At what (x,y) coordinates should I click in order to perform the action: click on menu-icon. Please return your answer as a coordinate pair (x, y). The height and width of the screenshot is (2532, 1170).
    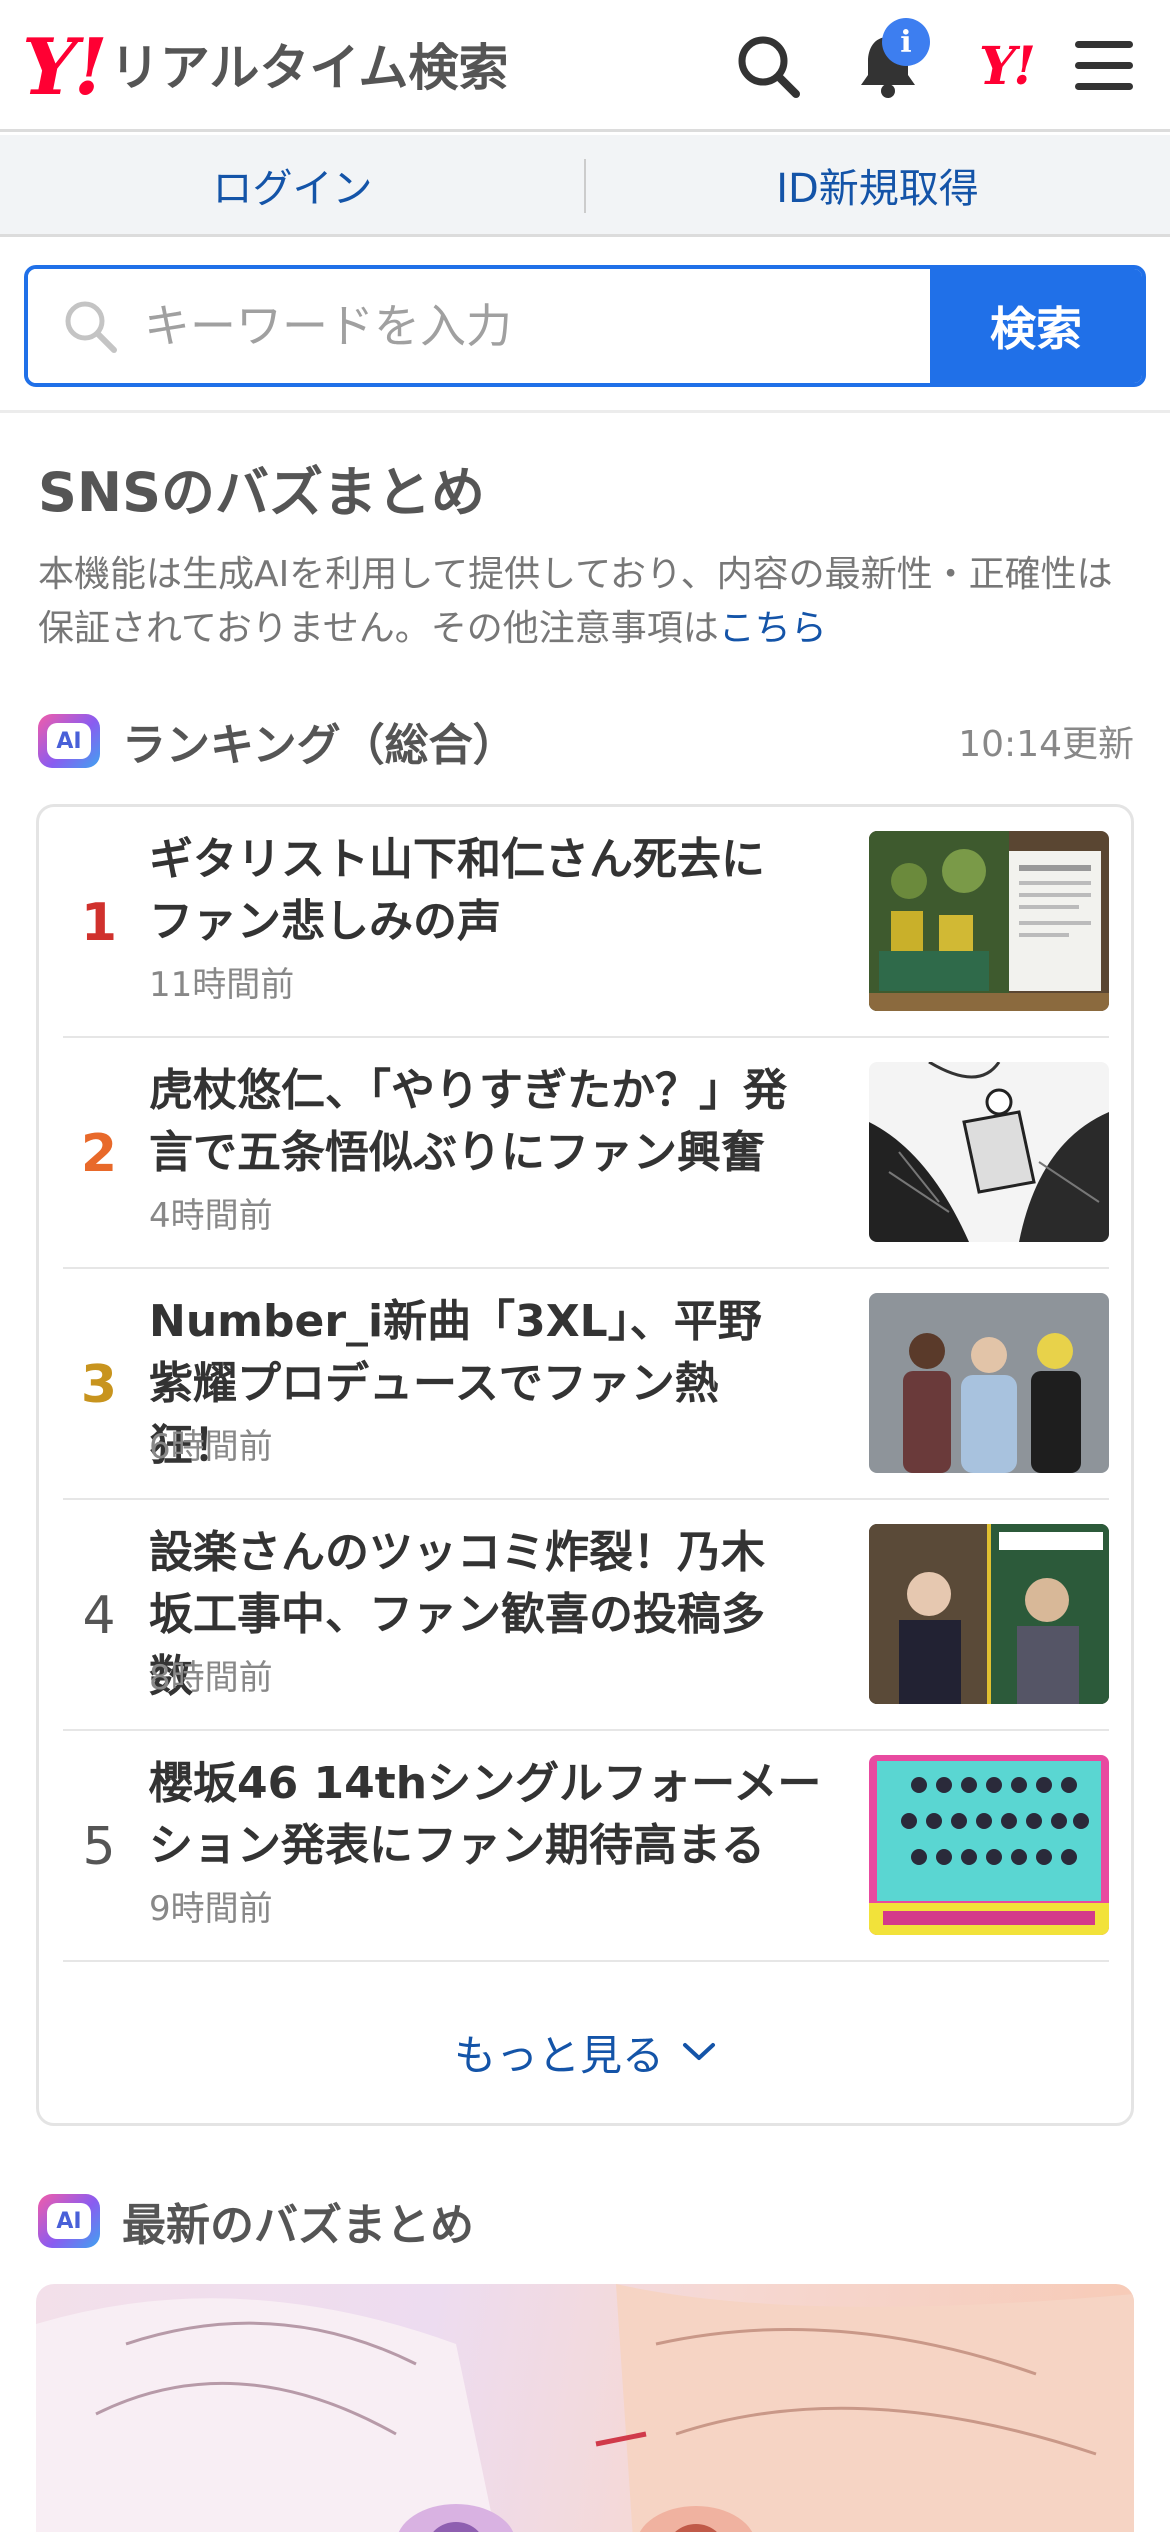
    Looking at the image, I should click on (1104, 66).